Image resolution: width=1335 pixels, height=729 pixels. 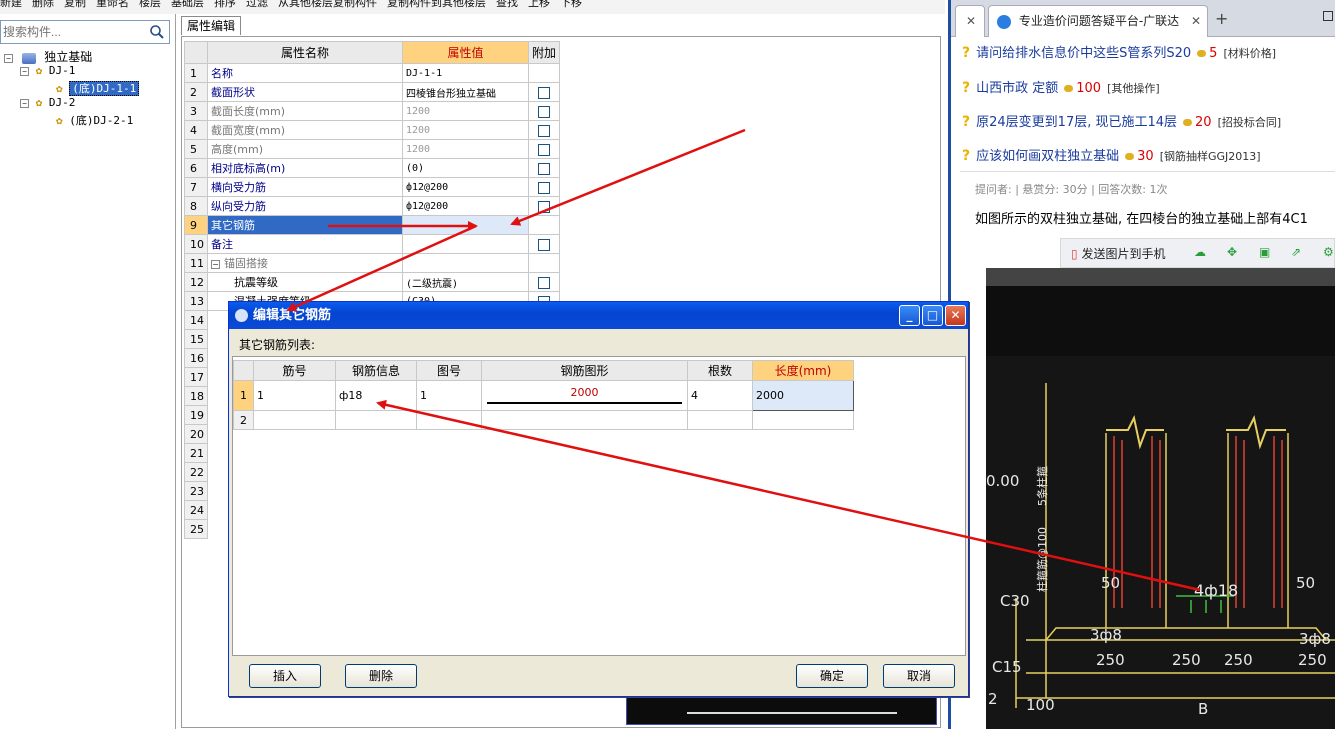 I want to click on settings-icon: ⚙, so click(x=1328, y=252).